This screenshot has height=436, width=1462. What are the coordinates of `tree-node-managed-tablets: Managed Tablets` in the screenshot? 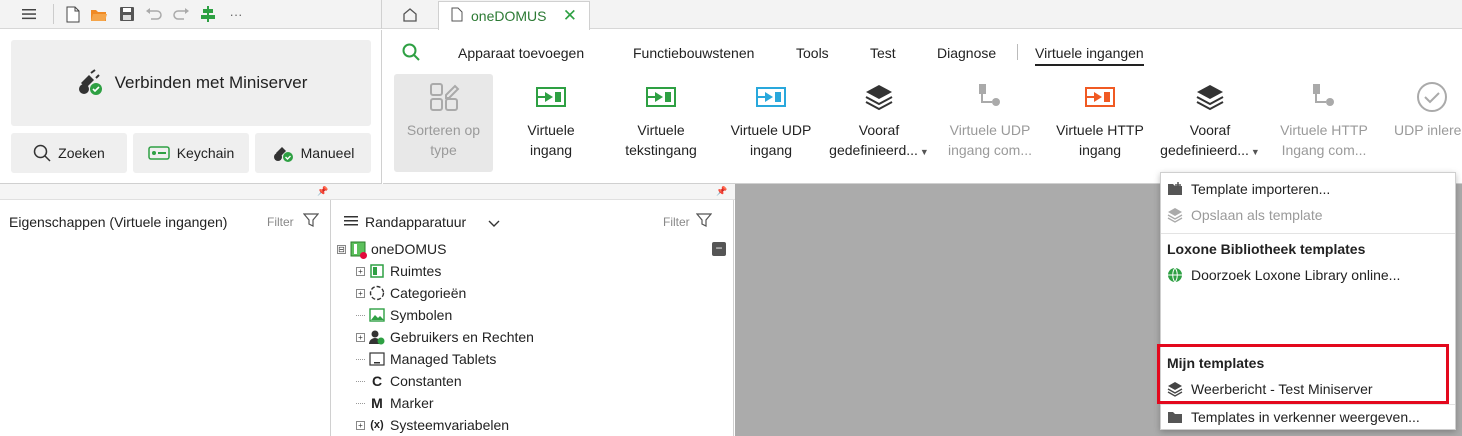 It's located at (426, 359).